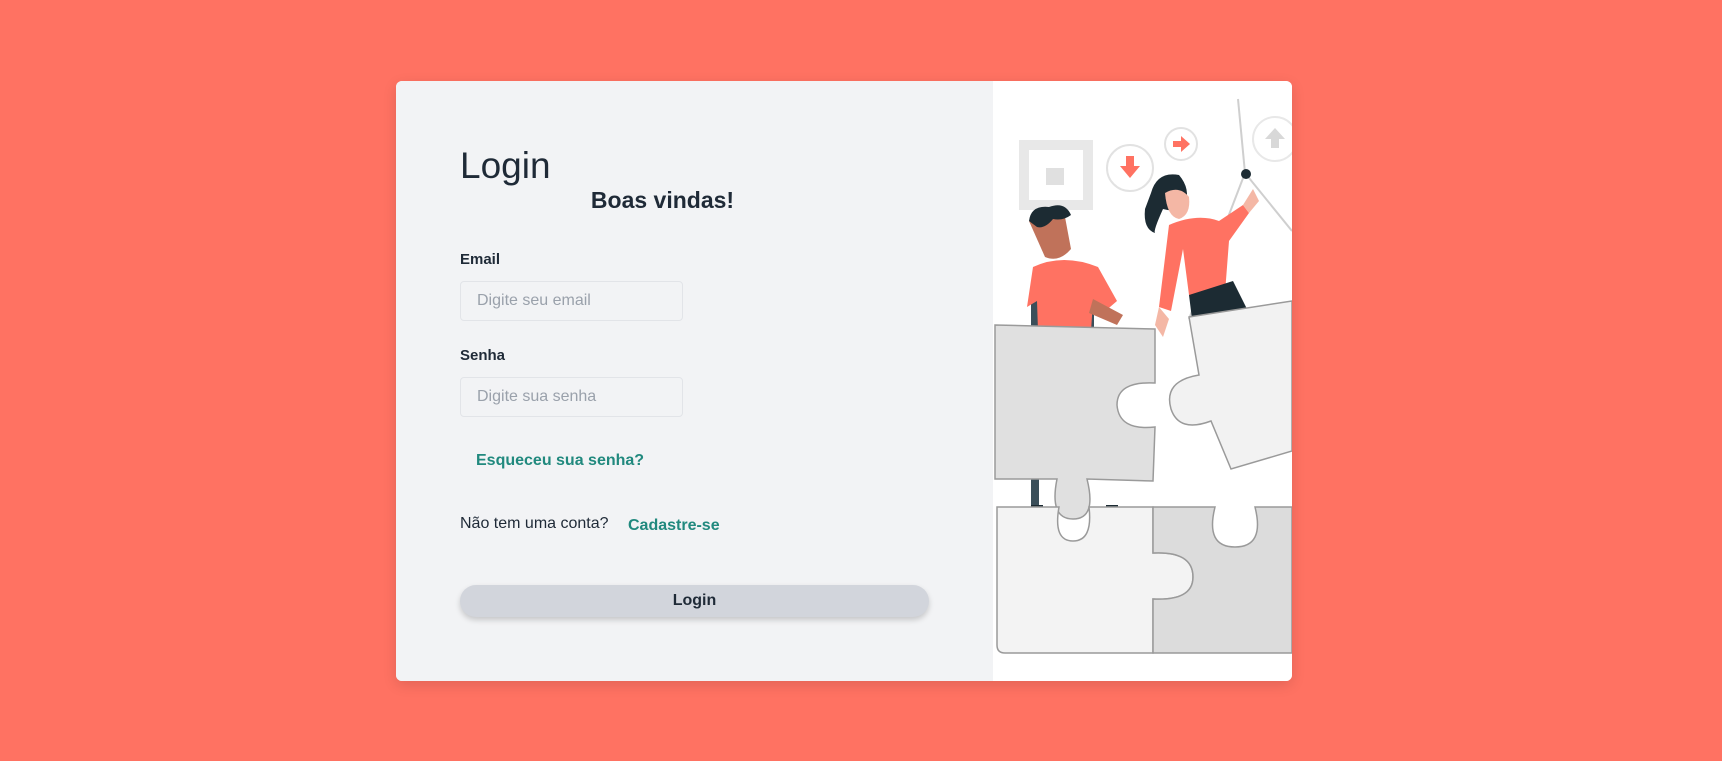 The width and height of the screenshot is (1722, 761). I want to click on no-account-text: Não tem uma conta?, so click(534, 523).